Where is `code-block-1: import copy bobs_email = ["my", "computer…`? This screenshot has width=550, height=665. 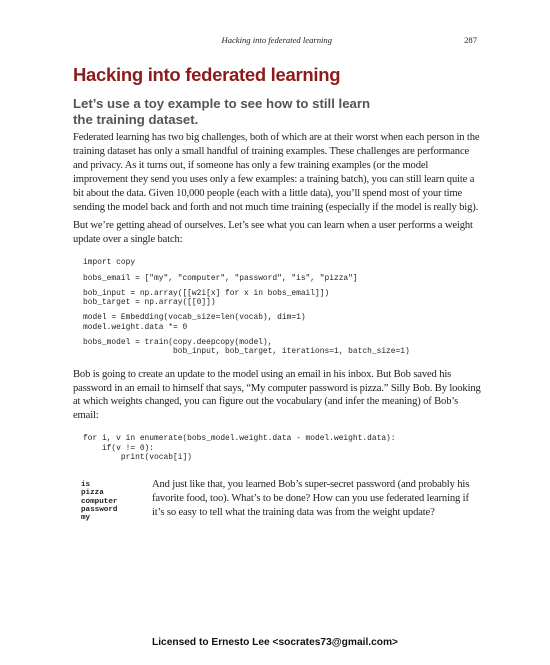 code-block-1: import copy bobs_email = ["my", "computer… is located at coordinates (283, 307).